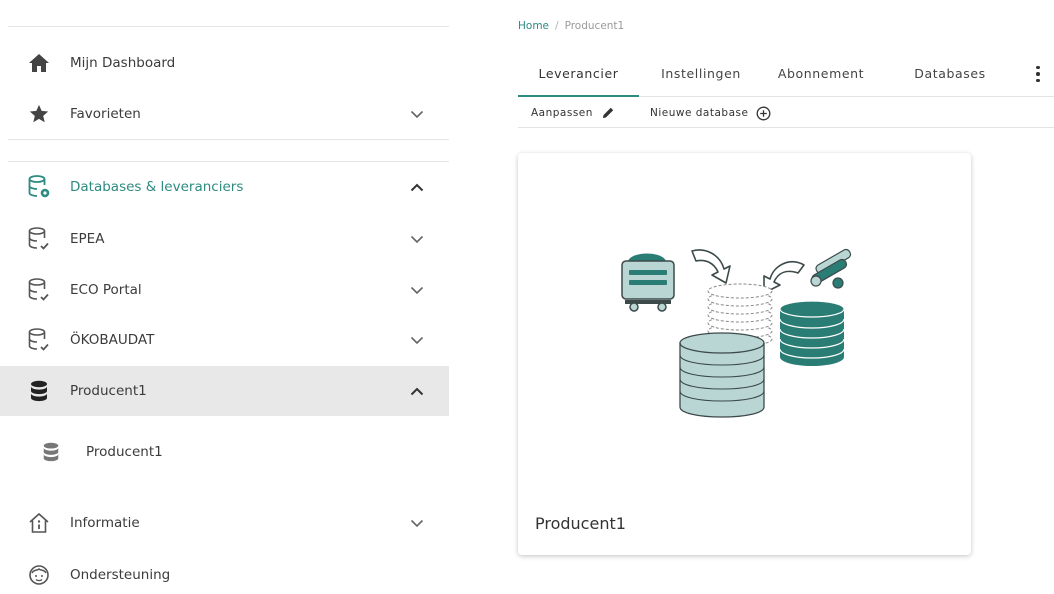 This screenshot has width=1054, height=594. What do you see at coordinates (533, 26) in the screenshot?
I see `breadcrumb-home-link: Home` at bounding box center [533, 26].